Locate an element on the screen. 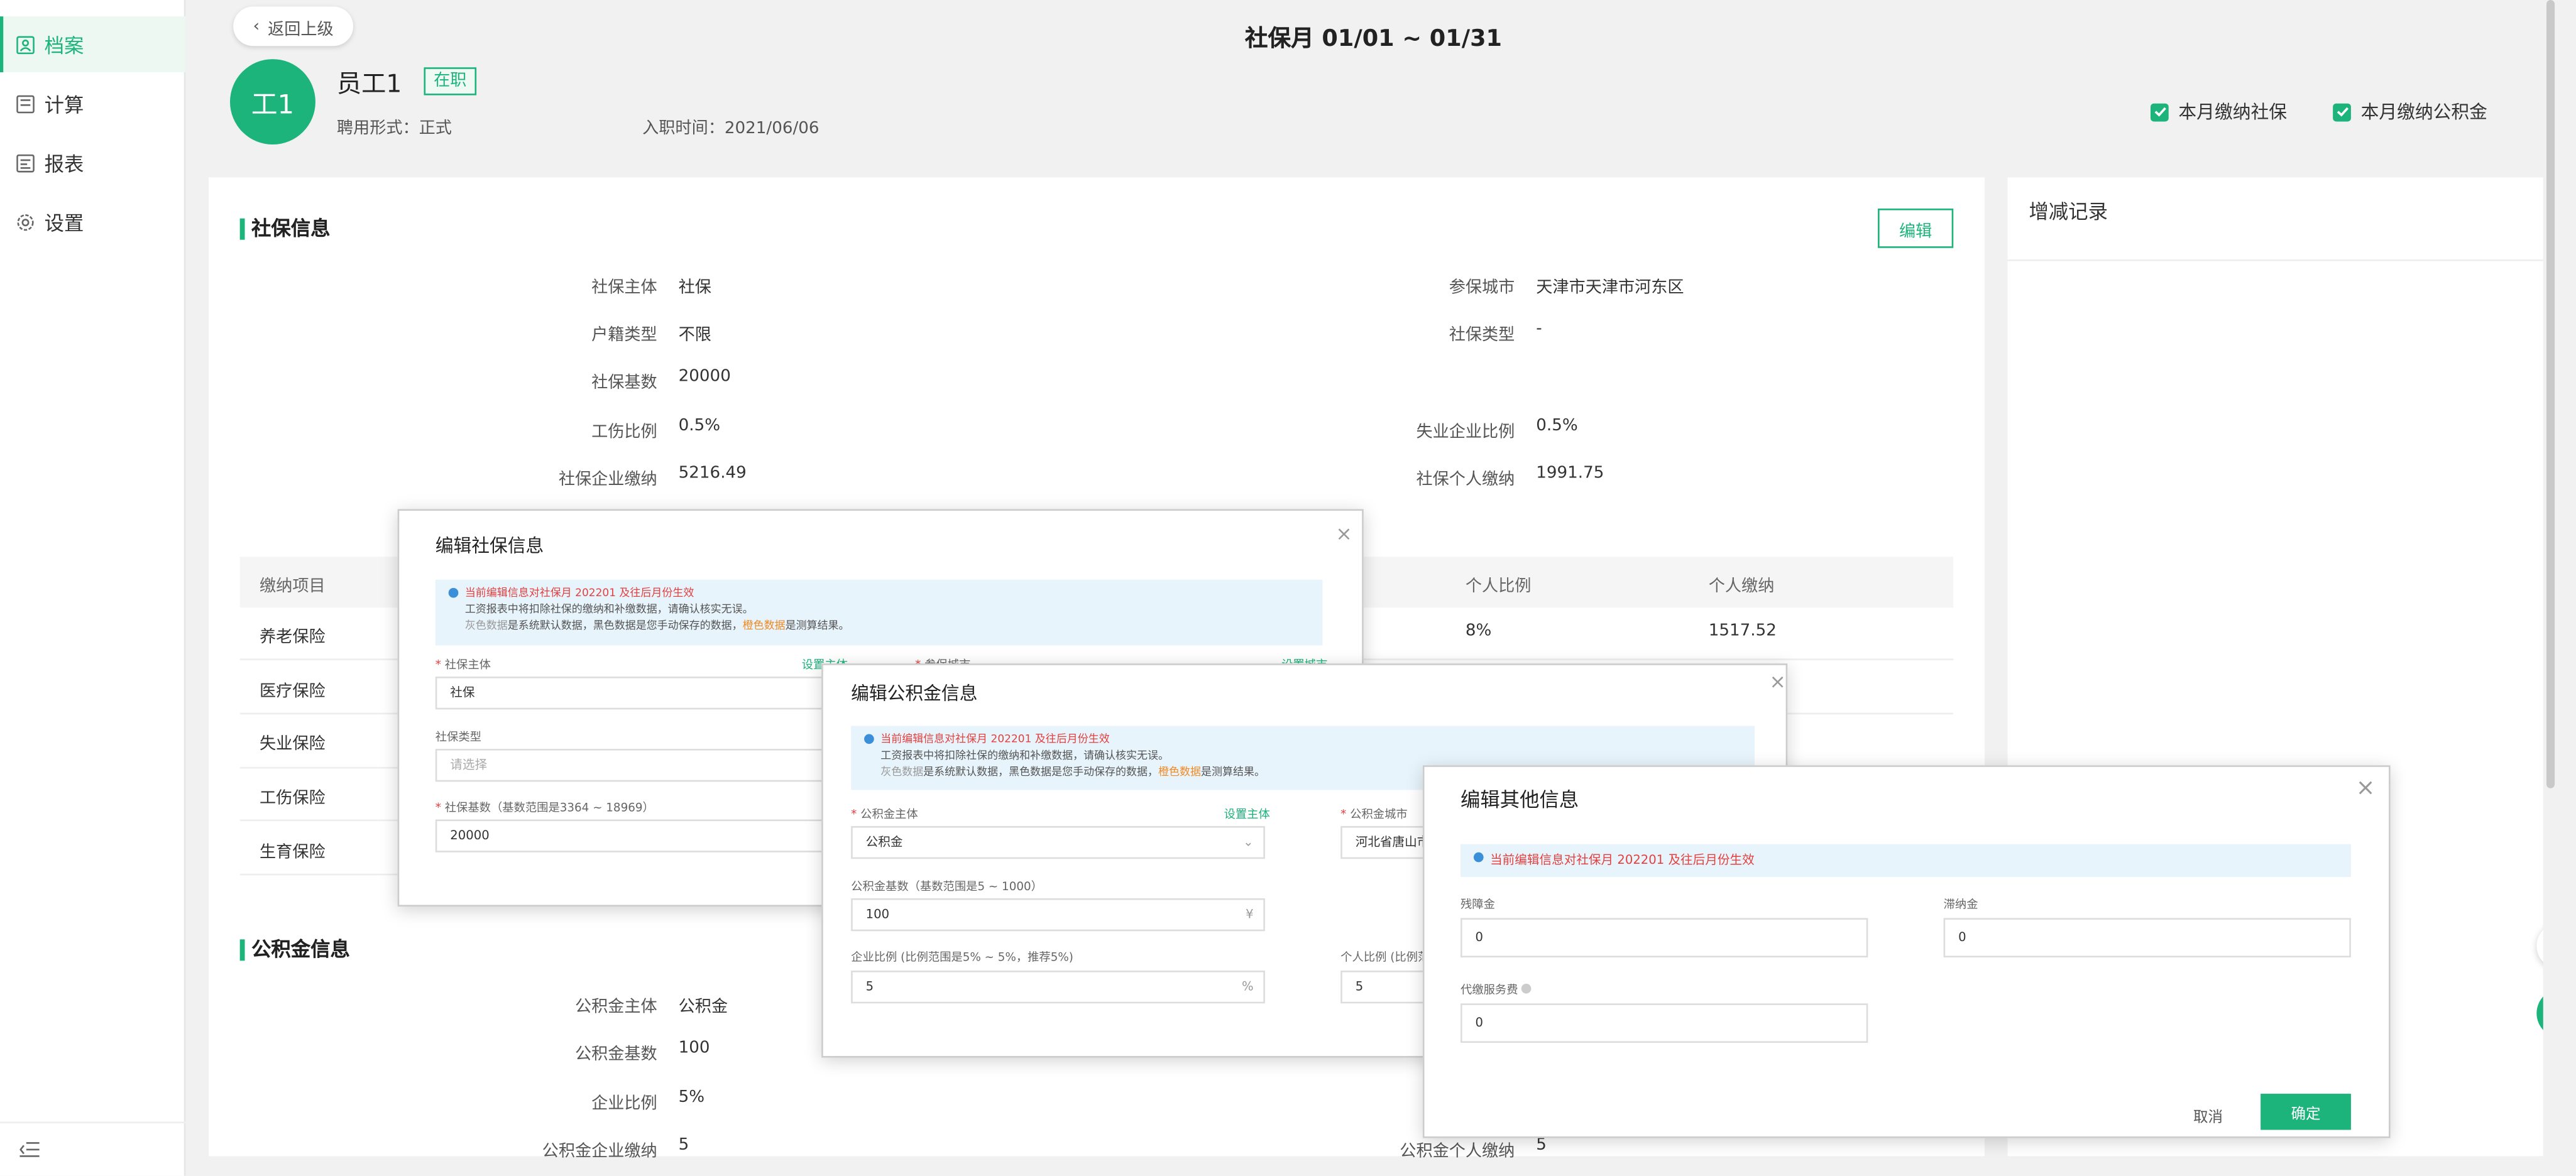 This screenshot has height=1176, width=2576. base-input: 20000 is located at coordinates (641, 835).